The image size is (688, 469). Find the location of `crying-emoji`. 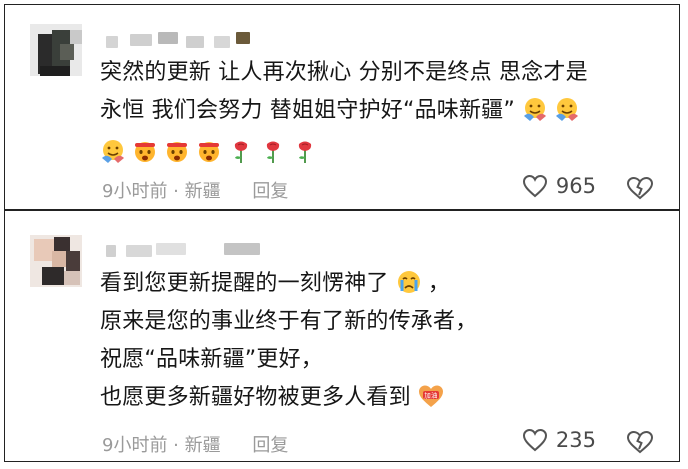

crying-emoji is located at coordinates (408, 282).